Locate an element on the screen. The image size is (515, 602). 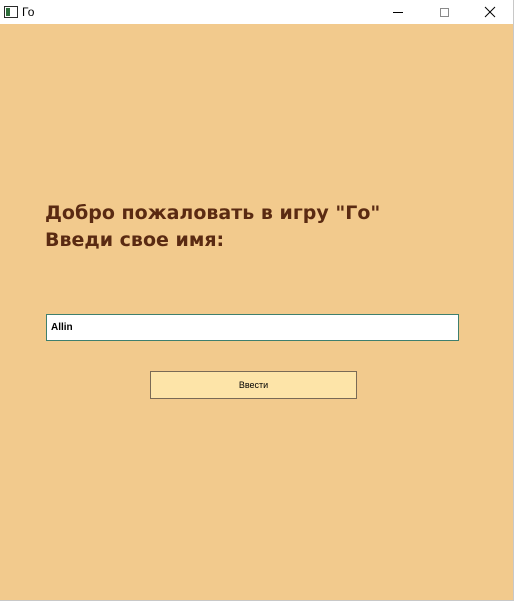
name-input is located at coordinates (252, 327).